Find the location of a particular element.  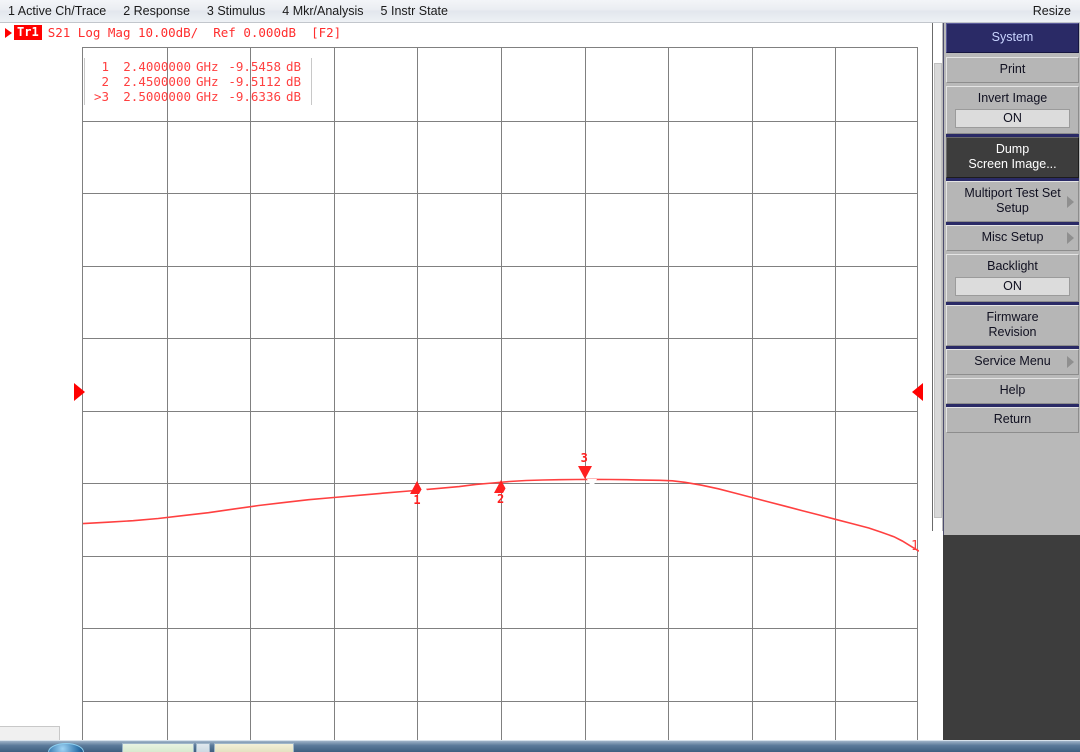

softkey-label: Service Menu is located at coordinates (1012, 361).